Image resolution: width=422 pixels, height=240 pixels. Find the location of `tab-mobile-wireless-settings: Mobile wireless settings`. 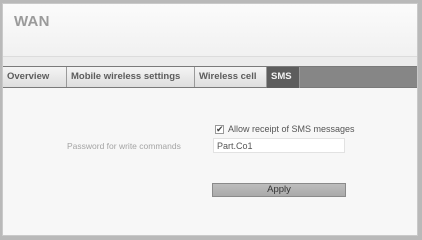

tab-mobile-wireless-settings: Mobile wireless settings is located at coordinates (131, 77).